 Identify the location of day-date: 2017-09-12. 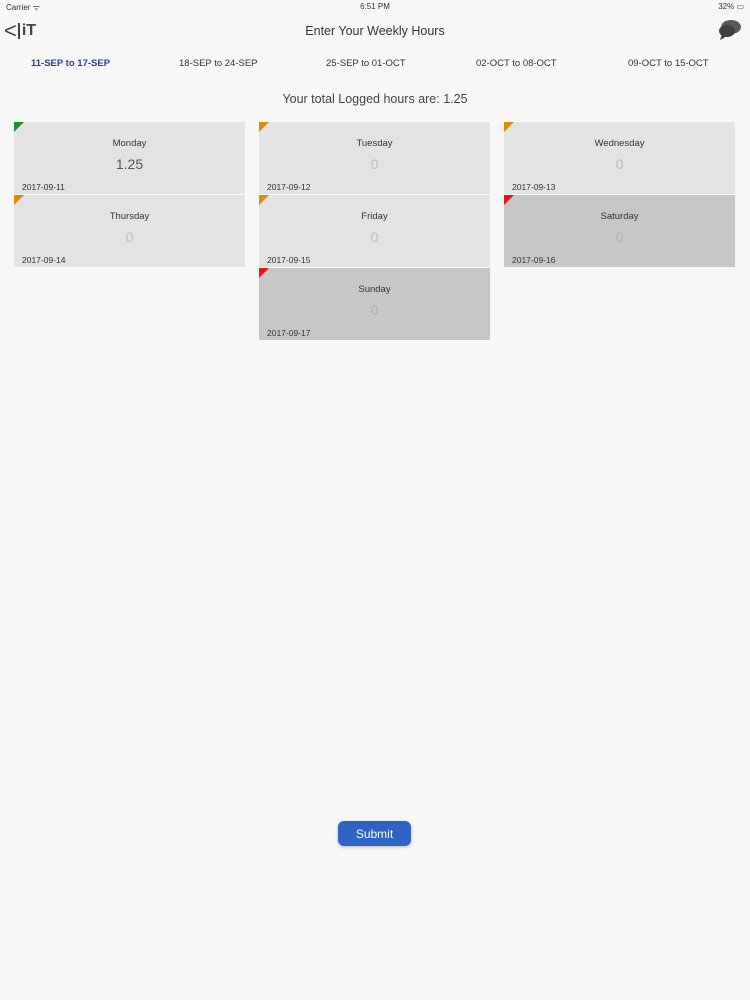
(289, 187).